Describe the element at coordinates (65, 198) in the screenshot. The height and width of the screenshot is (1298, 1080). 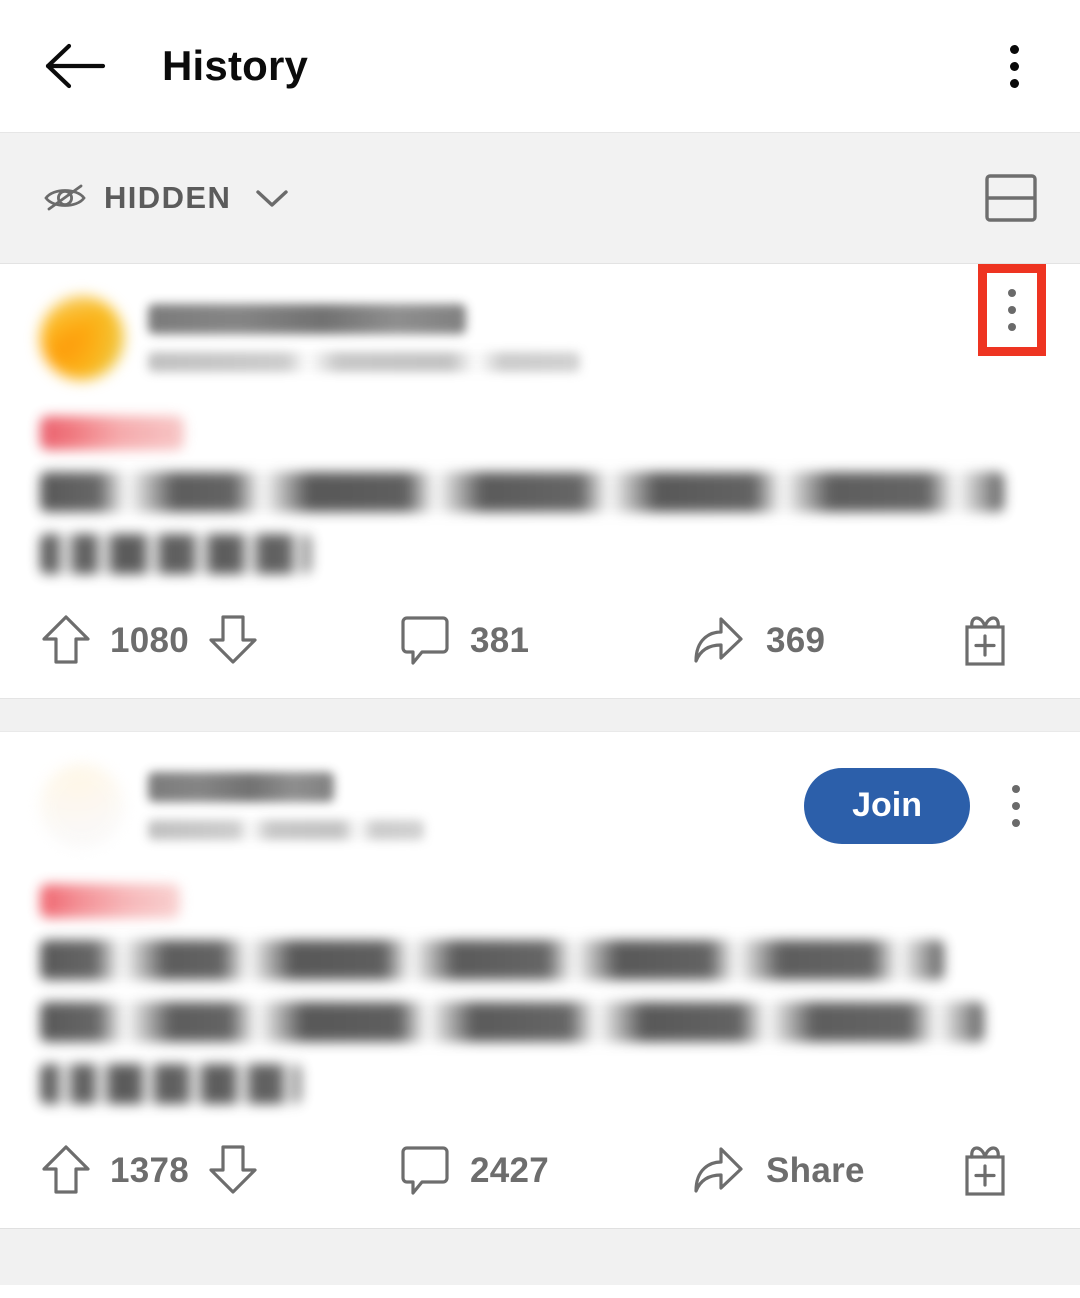
I see `eye-off-icon` at that location.